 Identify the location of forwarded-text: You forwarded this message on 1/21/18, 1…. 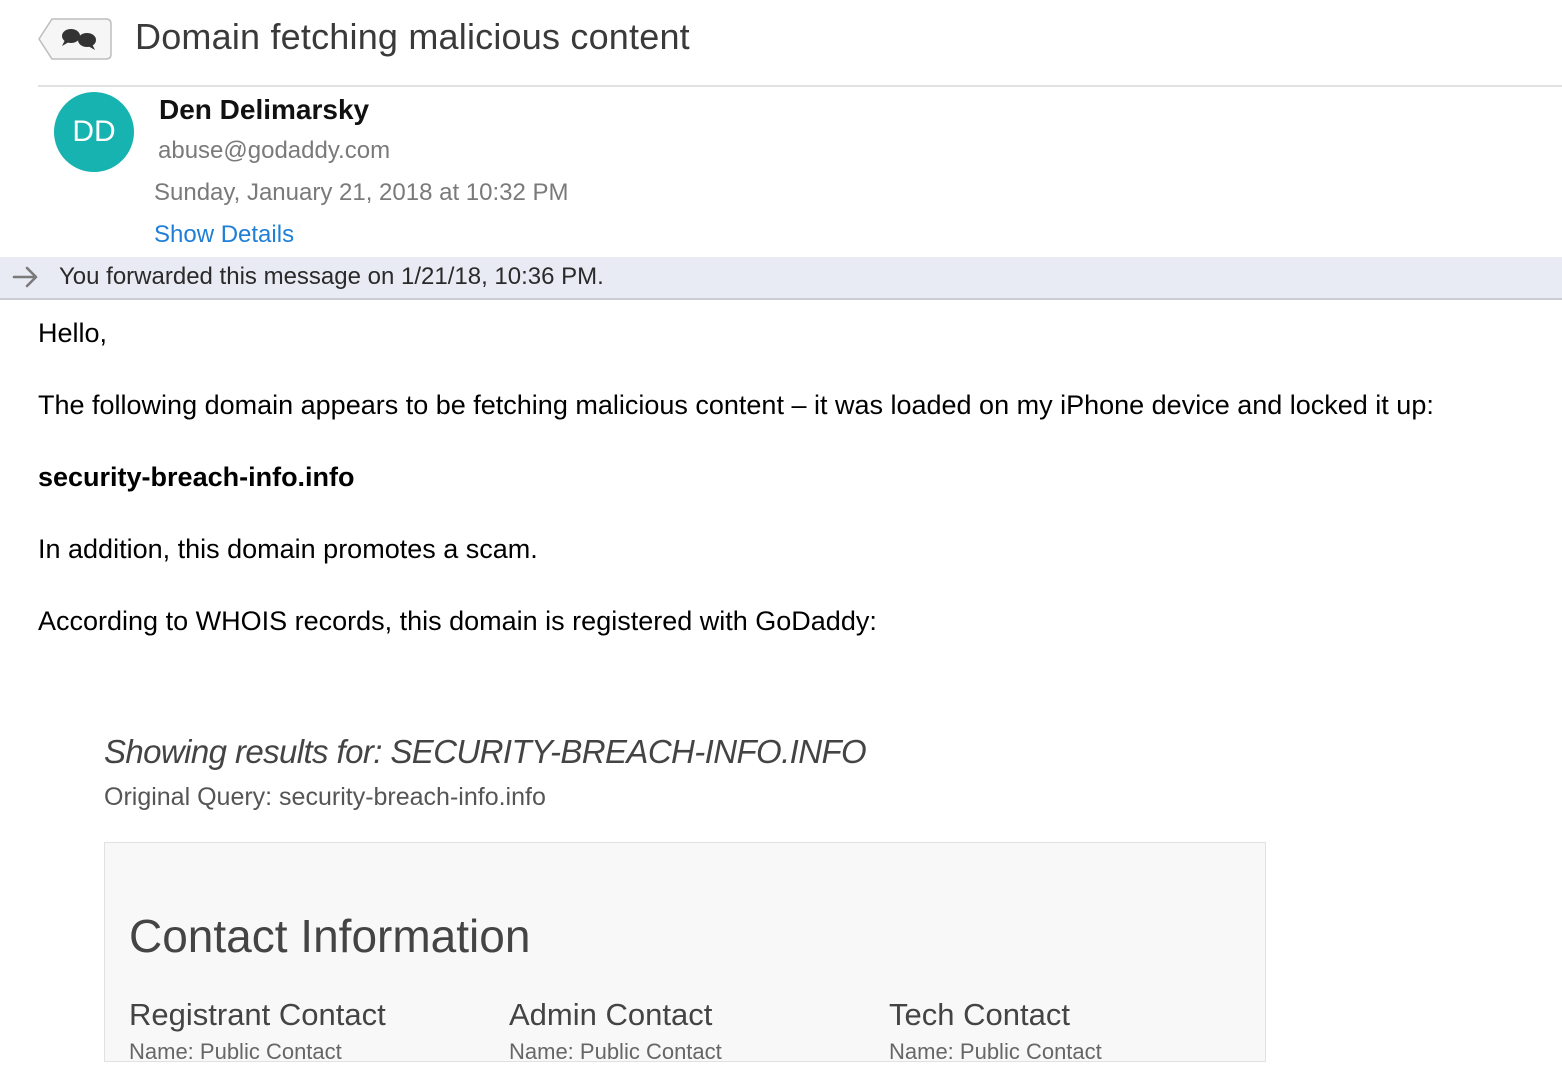
(331, 276).